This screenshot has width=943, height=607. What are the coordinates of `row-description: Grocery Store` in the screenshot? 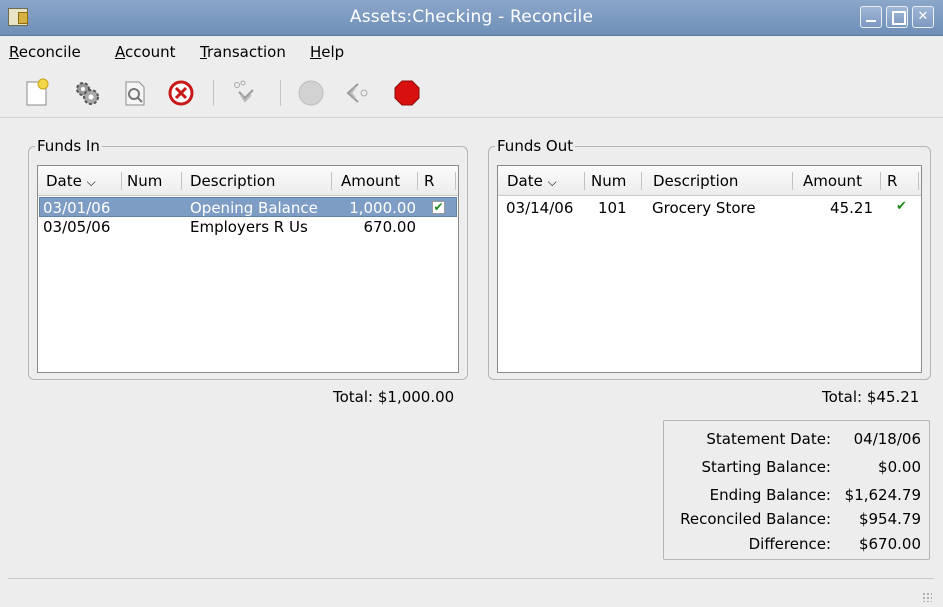 It's located at (704, 208).